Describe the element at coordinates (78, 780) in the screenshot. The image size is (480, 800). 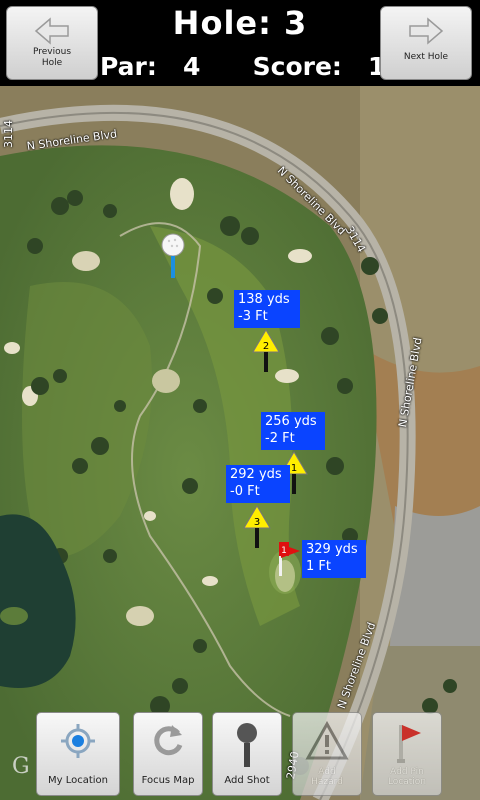
I see `my-location-label: My Location` at that location.